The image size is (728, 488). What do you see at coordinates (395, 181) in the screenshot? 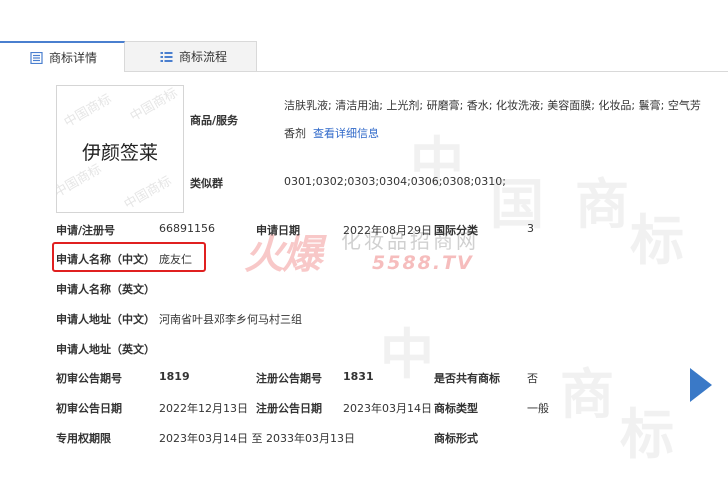
I see `similar-group-value: 0301;0302;0303;0304;0306;0308;0310;` at bounding box center [395, 181].